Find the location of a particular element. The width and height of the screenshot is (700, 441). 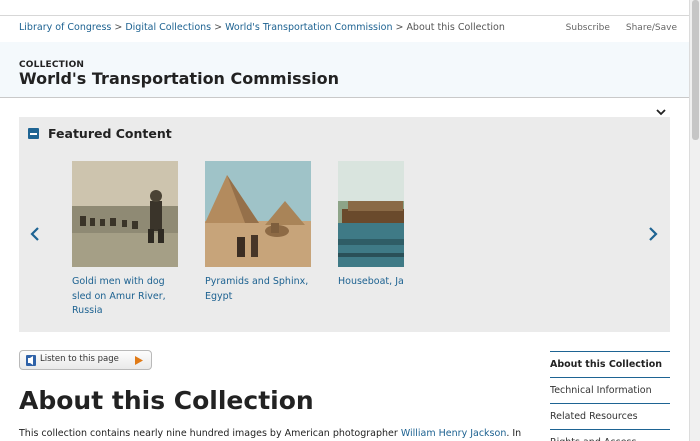

featured-item-caption: Houseboat, Ja is located at coordinates (371, 282).